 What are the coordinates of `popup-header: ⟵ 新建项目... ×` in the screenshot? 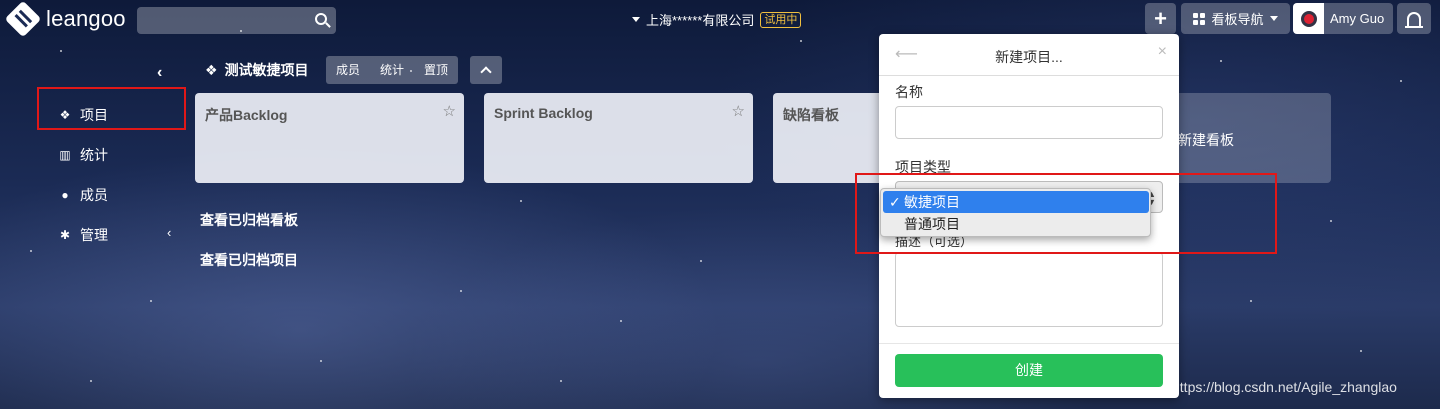 It's located at (1029, 55).